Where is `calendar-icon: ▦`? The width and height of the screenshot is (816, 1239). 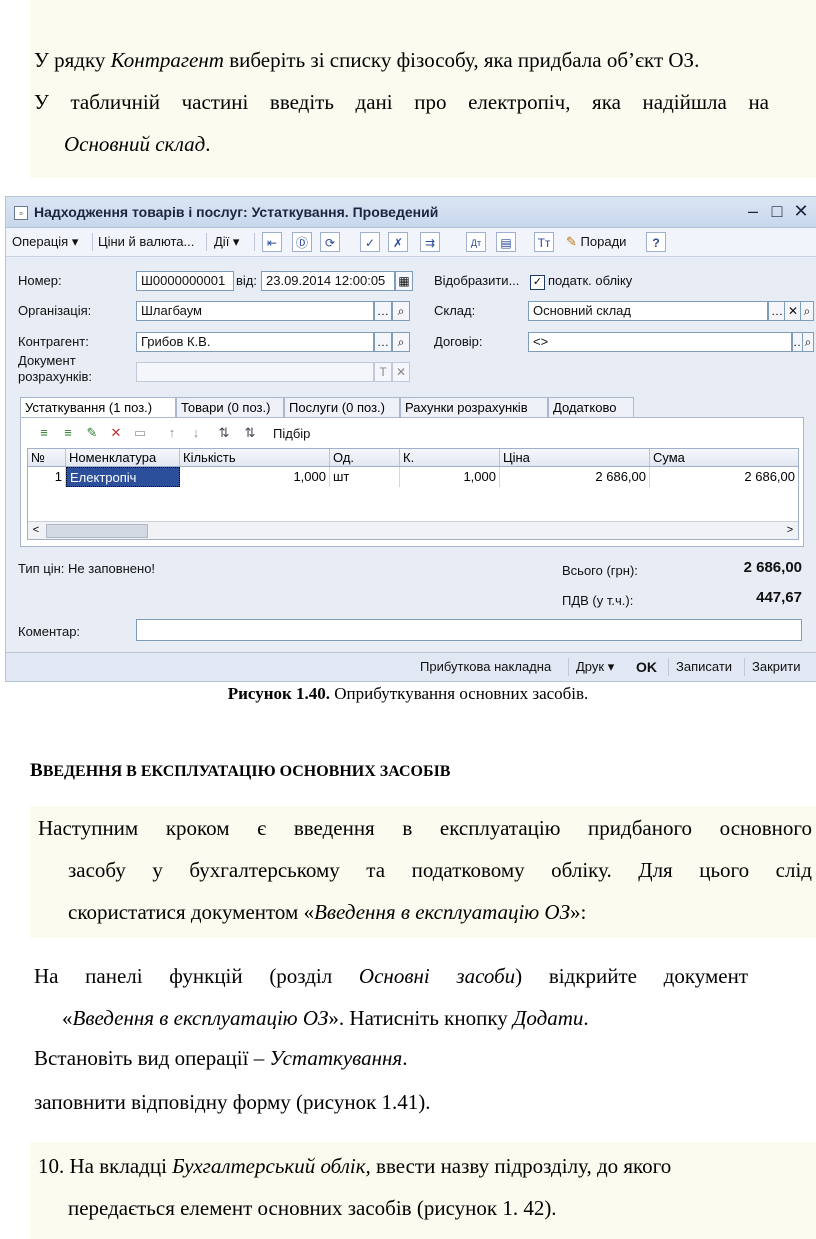
calendar-icon: ▦ is located at coordinates (404, 281).